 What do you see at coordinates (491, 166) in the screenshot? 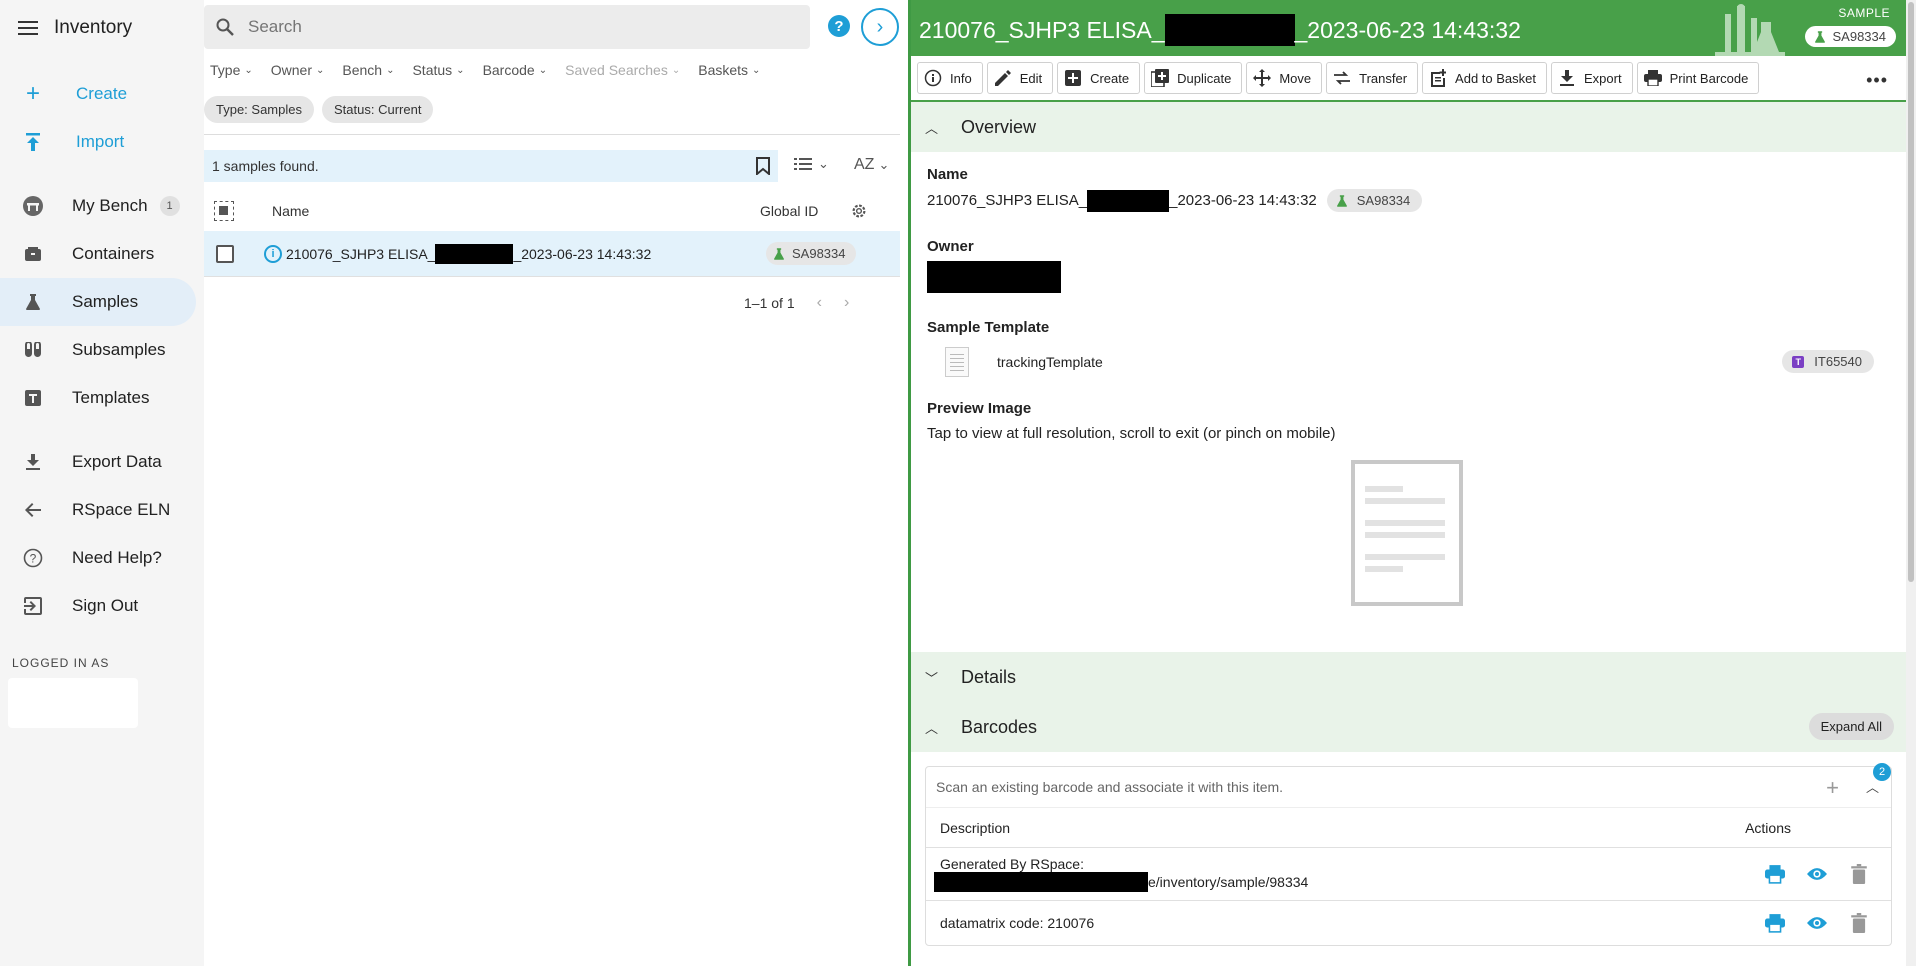
I see `results-count-bar: 1 samples found.` at bounding box center [491, 166].